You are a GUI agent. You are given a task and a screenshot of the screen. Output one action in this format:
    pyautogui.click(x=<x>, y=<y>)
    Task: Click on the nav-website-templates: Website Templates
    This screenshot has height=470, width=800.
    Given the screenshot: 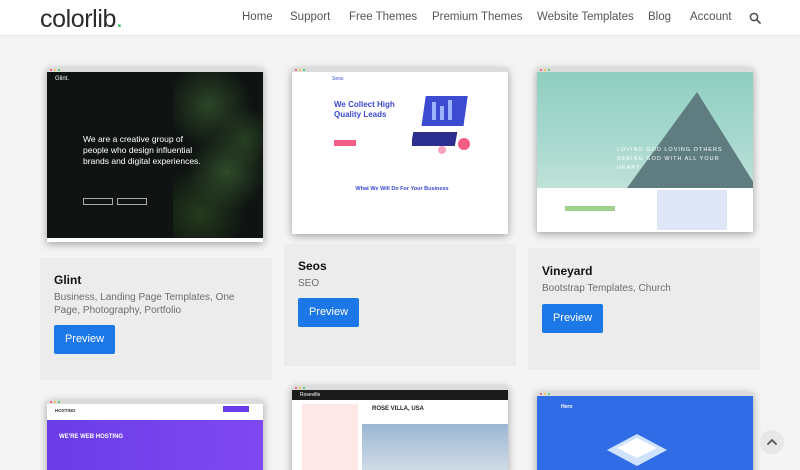 What is the action you would take?
    pyautogui.click(x=585, y=17)
    